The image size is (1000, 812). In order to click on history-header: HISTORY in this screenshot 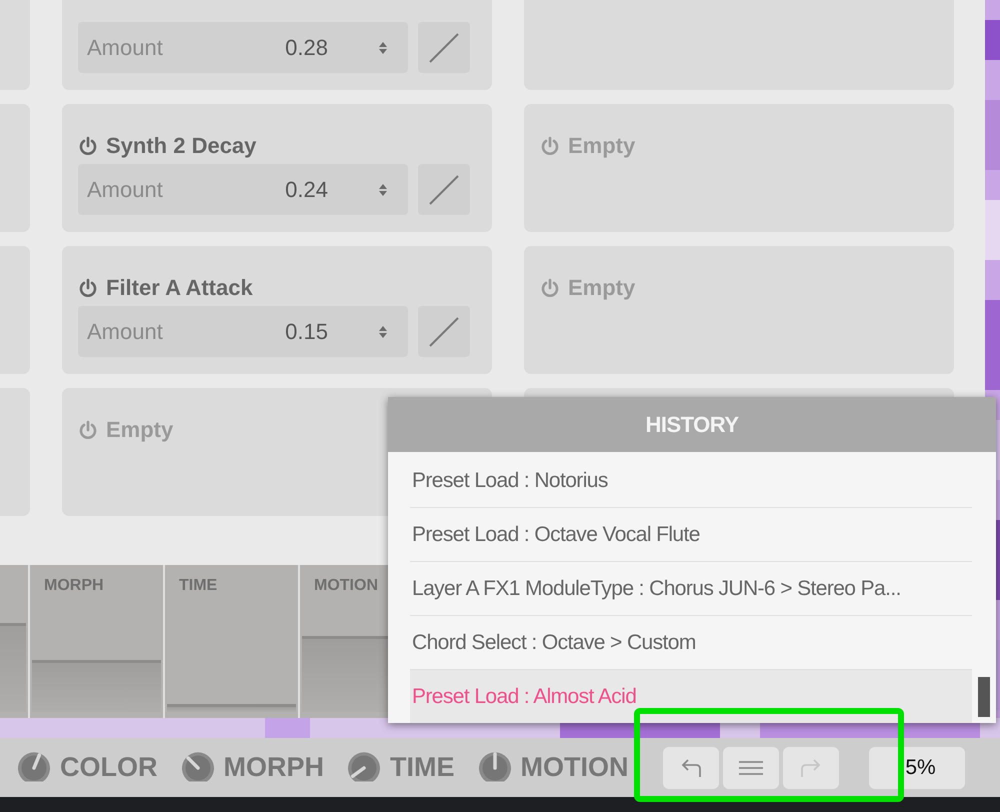, I will do `click(692, 424)`.